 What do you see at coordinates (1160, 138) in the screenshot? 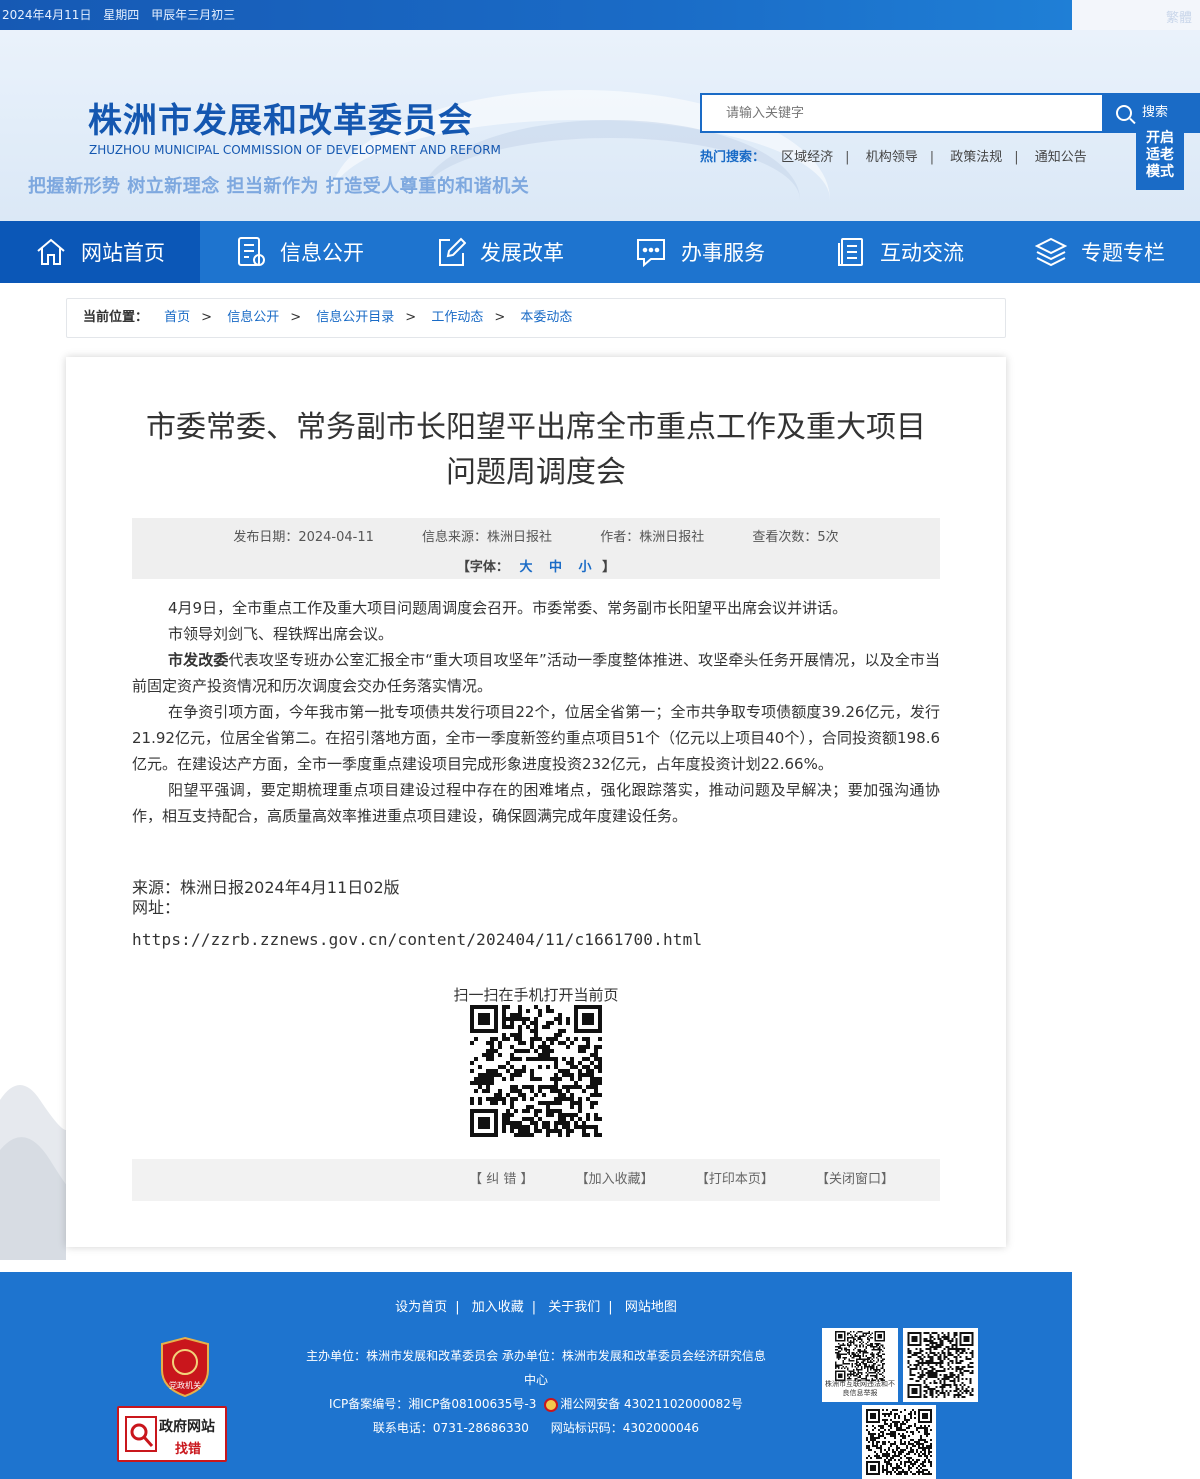
I see `elder-mode-line: 开启` at bounding box center [1160, 138].